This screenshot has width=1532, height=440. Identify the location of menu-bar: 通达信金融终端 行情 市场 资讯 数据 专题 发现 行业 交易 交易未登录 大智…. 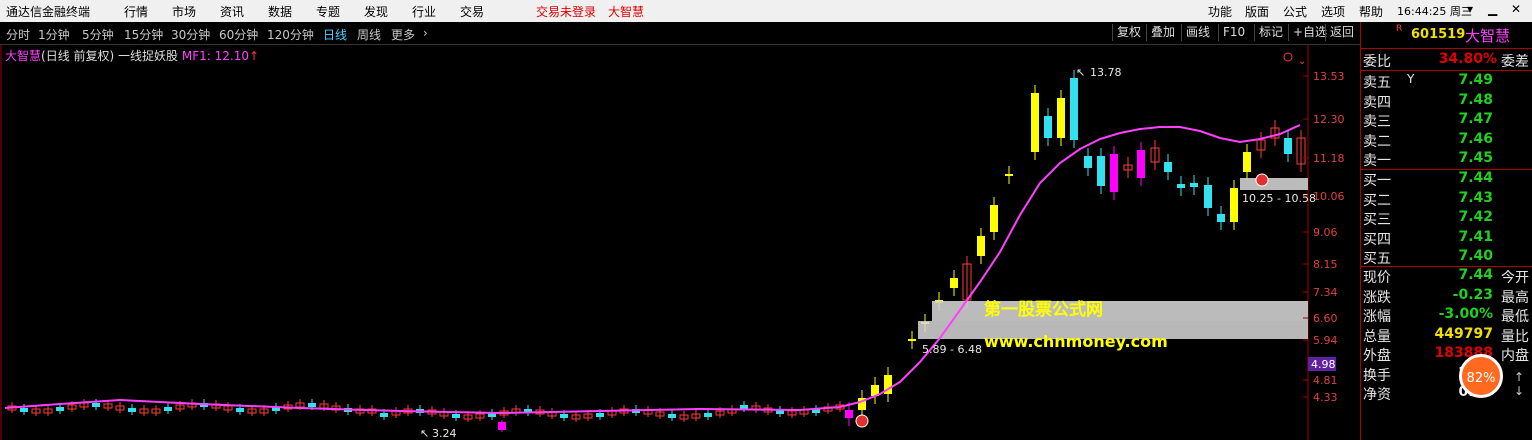
(766, 11).